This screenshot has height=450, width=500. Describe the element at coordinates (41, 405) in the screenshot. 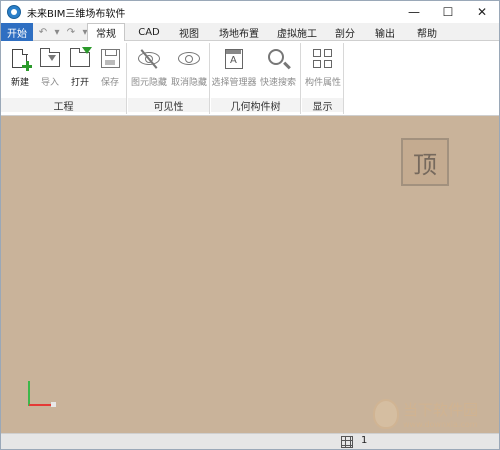

I see `x-axis-indicator` at that location.